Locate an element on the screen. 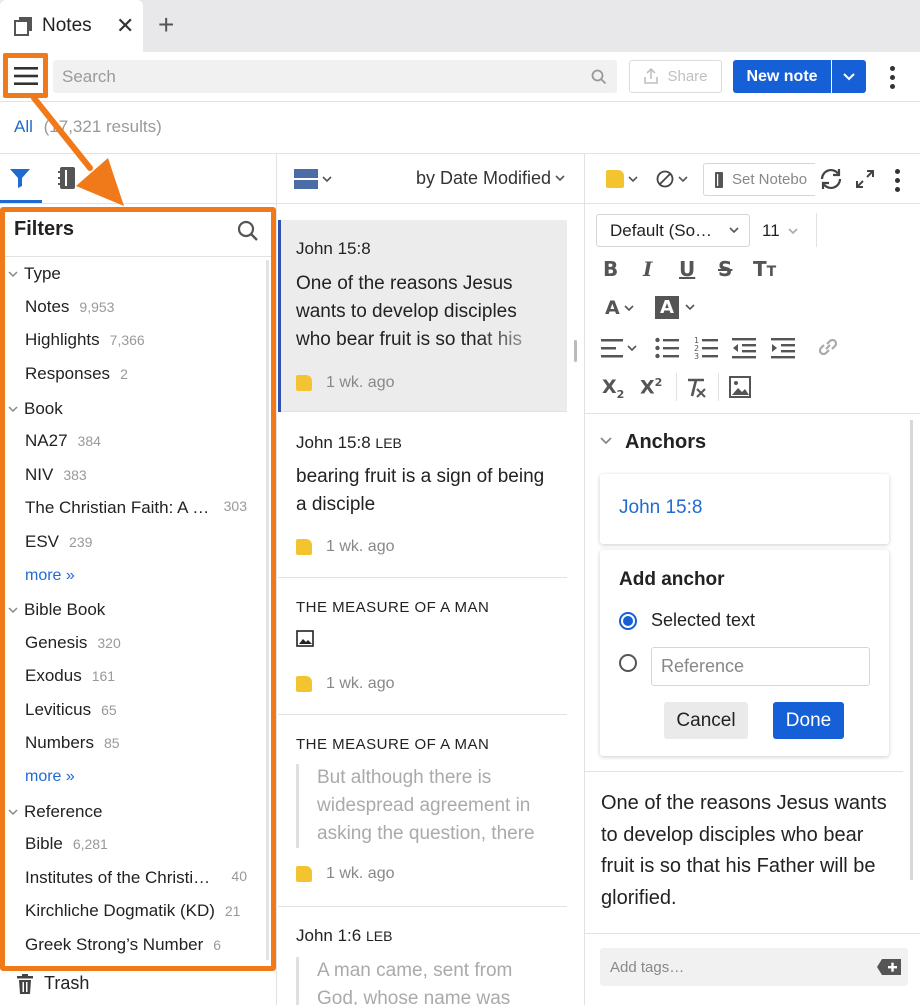 This screenshot has height=1005, width=920. align-dropdown is located at coordinates (619, 348).